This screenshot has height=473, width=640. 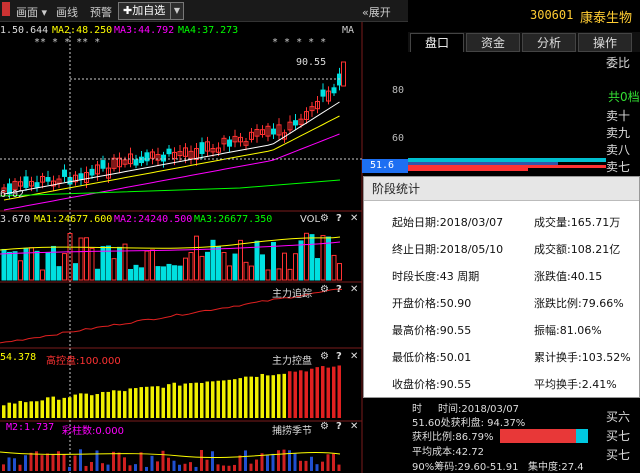 I want to click on profit-disk: 51.60处获利盘: 94.37%, so click(x=469, y=423).